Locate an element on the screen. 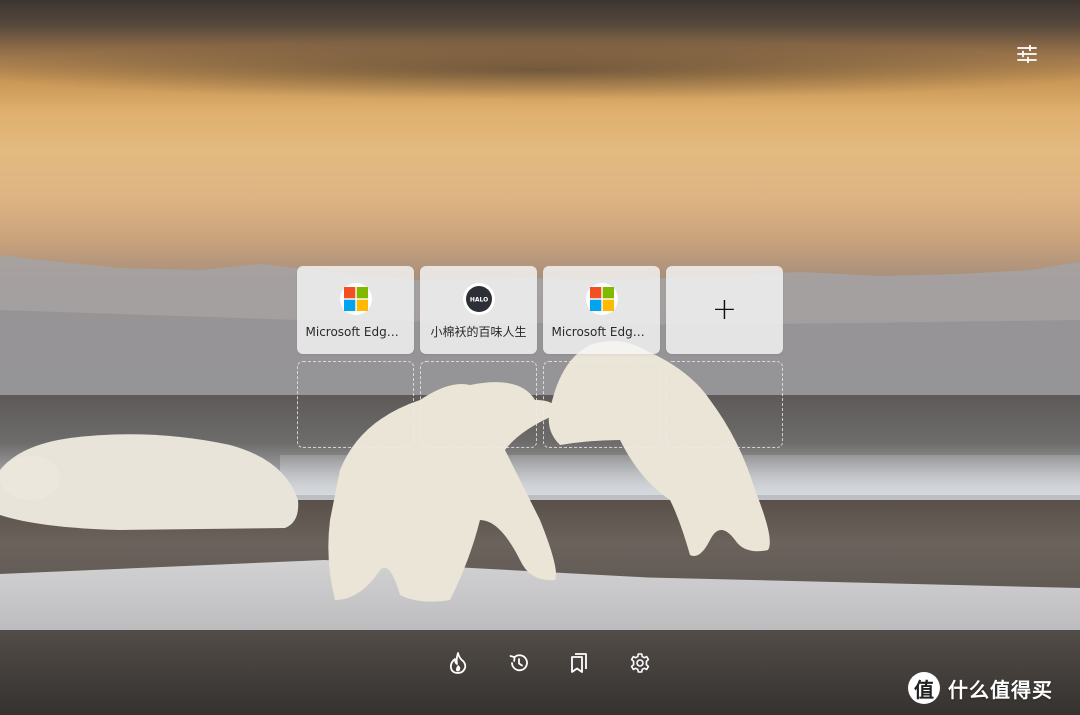 The width and height of the screenshot is (1080, 715). shortcut-tile-blog: HALO 小棉袄的百味人生 is located at coordinates (478, 310).